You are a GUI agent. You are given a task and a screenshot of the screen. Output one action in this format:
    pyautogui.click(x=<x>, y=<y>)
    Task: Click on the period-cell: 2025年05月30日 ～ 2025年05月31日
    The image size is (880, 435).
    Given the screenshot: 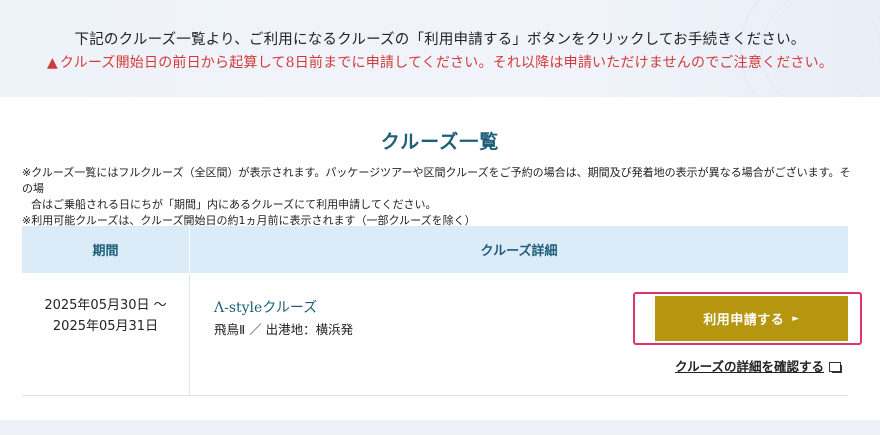 What is the action you would take?
    pyautogui.click(x=106, y=334)
    